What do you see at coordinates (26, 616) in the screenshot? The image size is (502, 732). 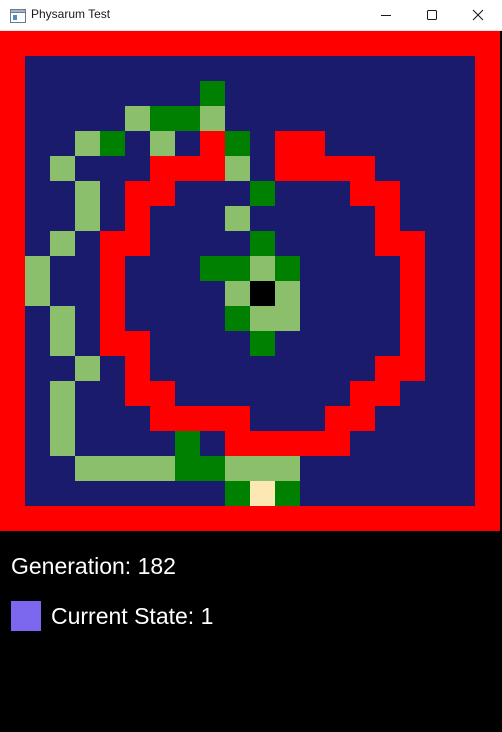 I see `state-color-swatch` at bounding box center [26, 616].